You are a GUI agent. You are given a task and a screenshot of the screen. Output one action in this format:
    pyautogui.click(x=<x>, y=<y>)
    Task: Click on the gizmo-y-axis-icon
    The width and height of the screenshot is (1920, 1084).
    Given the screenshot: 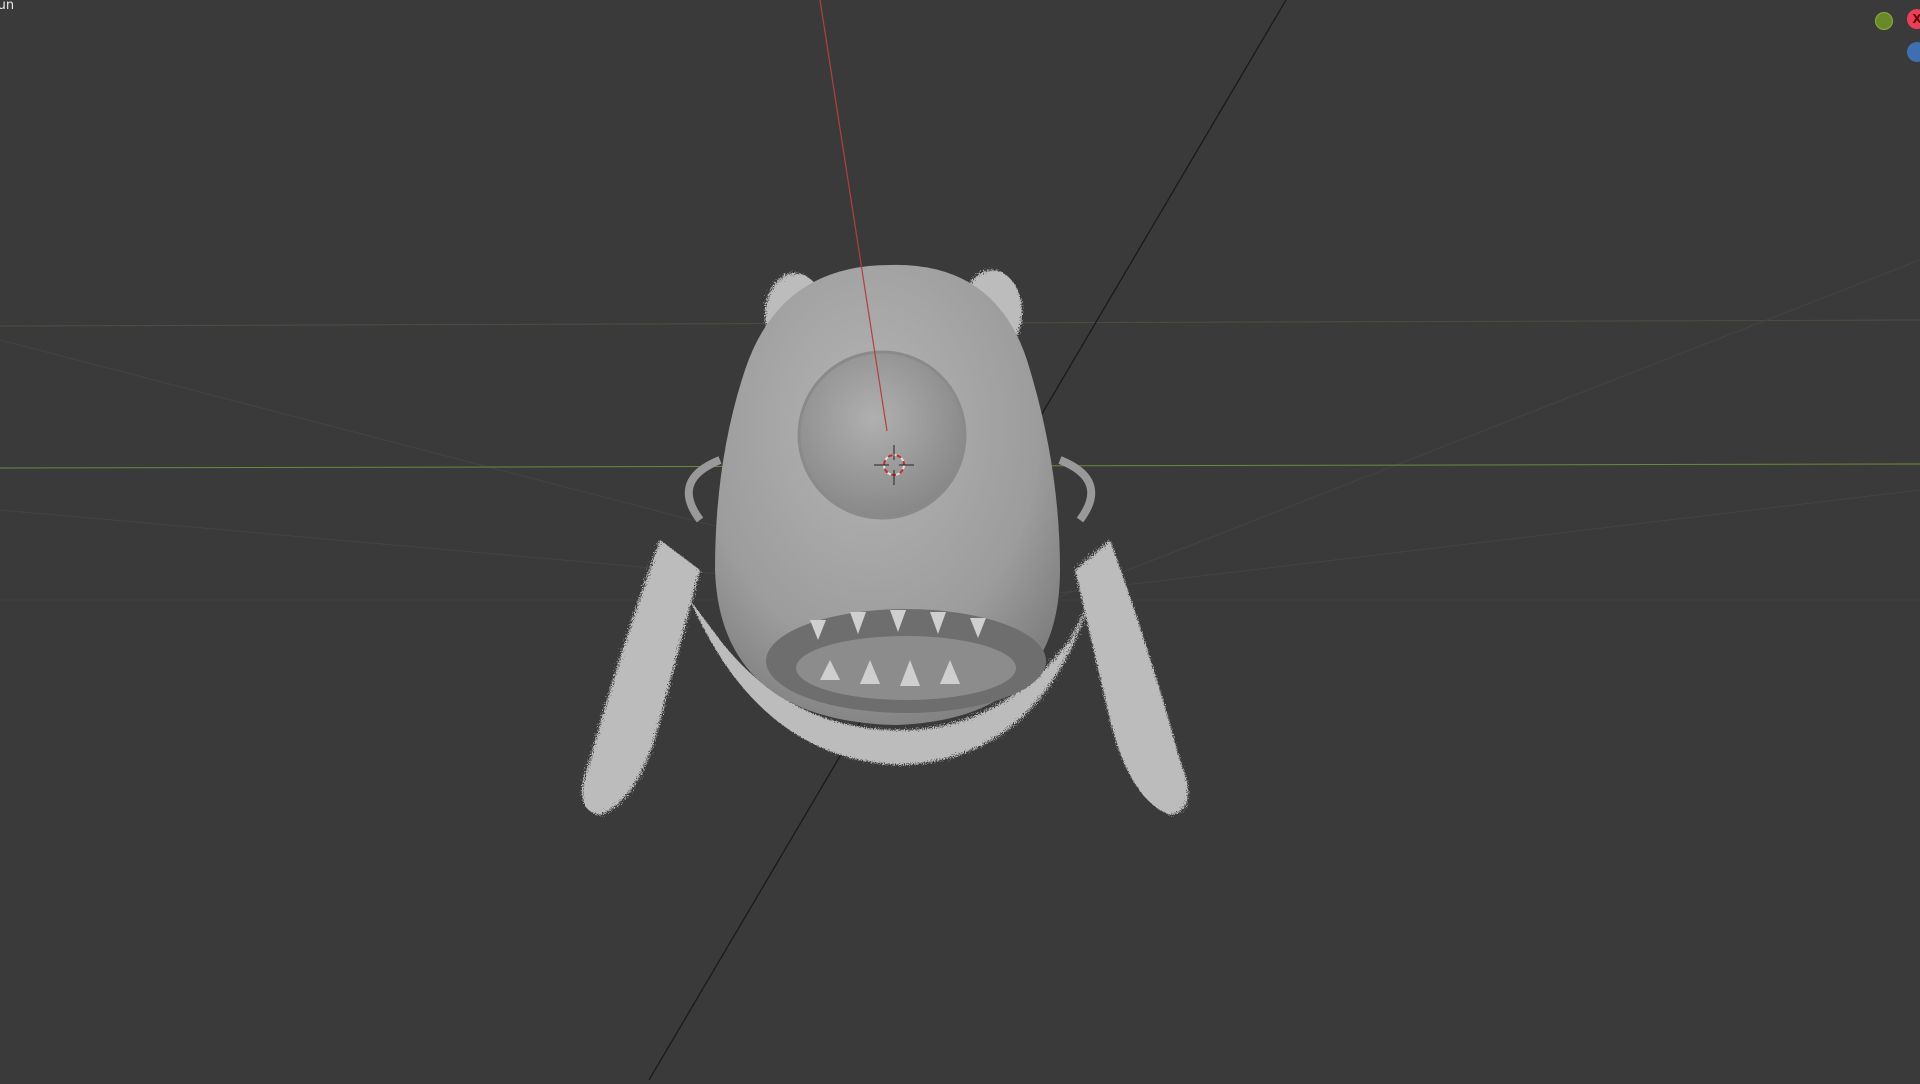 What is the action you would take?
    pyautogui.click(x=1884, y=21)
    